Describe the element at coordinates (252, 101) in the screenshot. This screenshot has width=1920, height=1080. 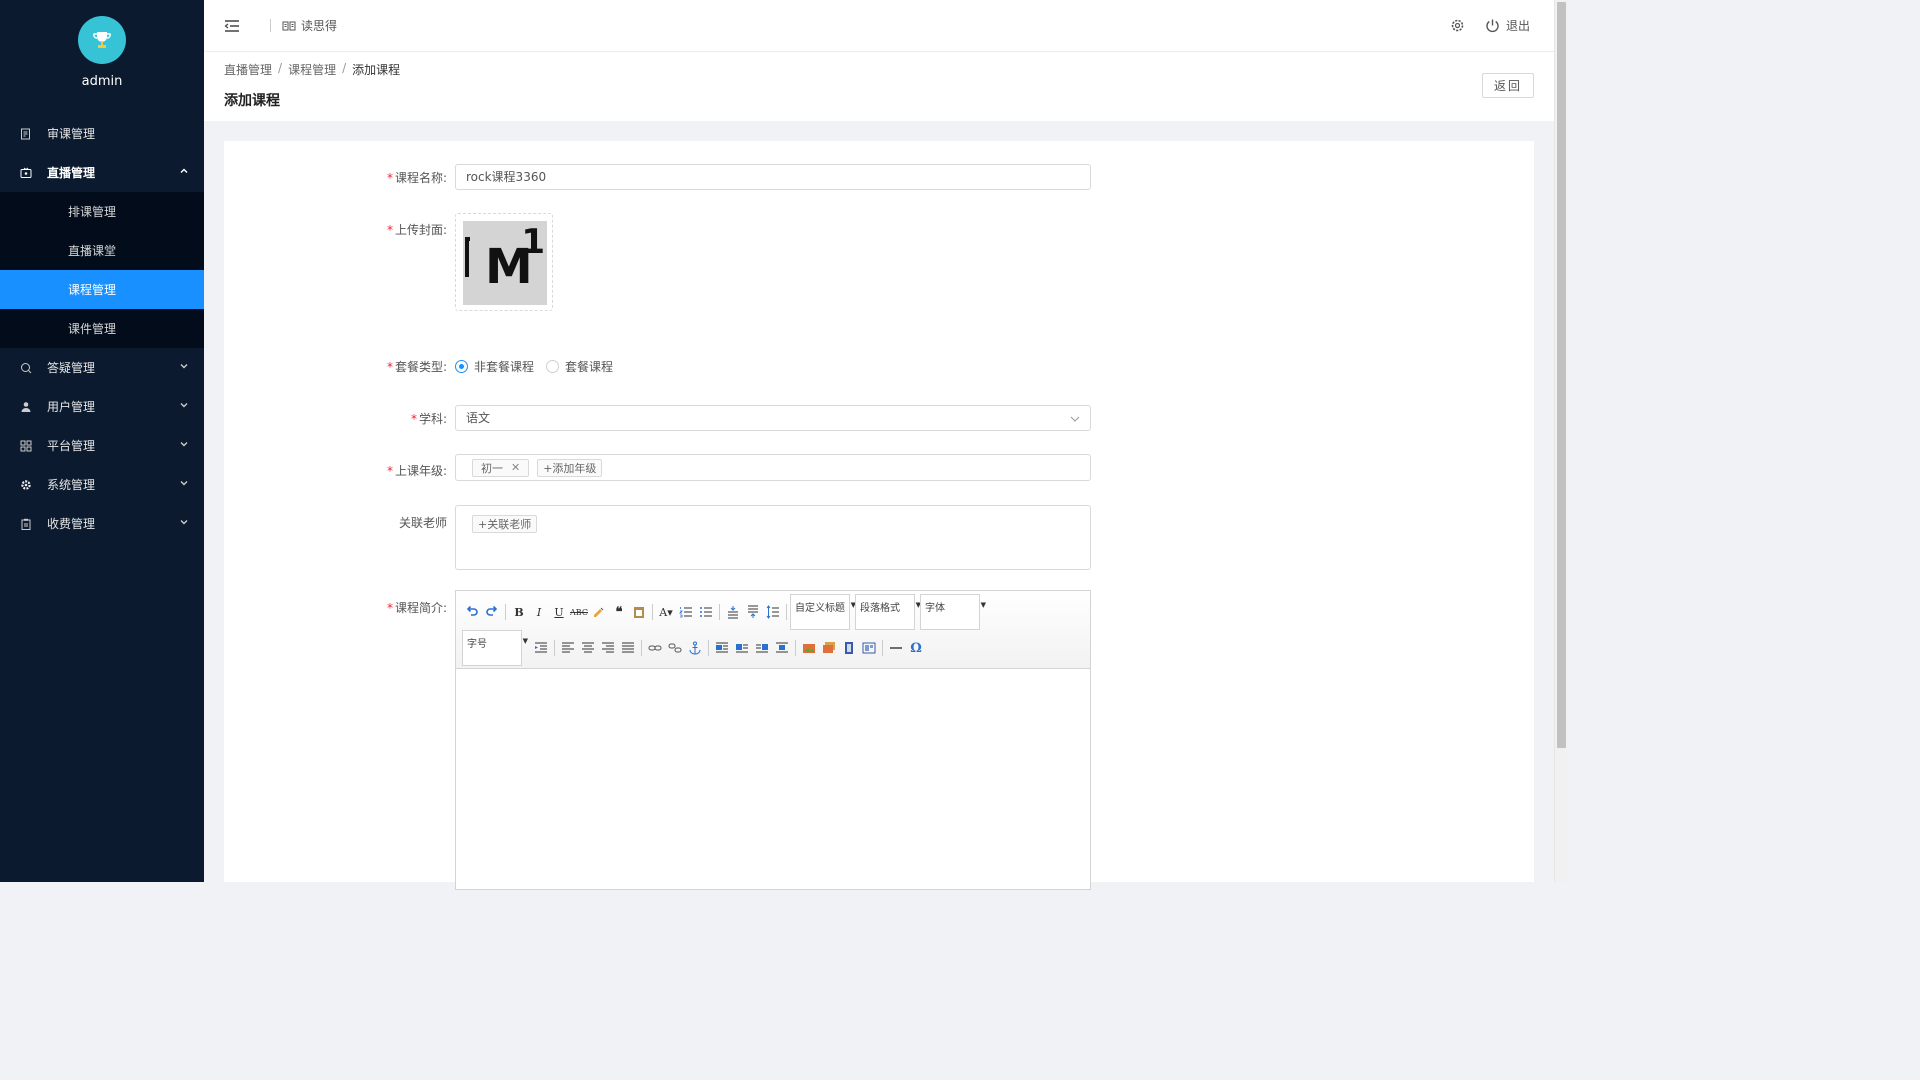
I see `page-title: 添加课程` at that location.